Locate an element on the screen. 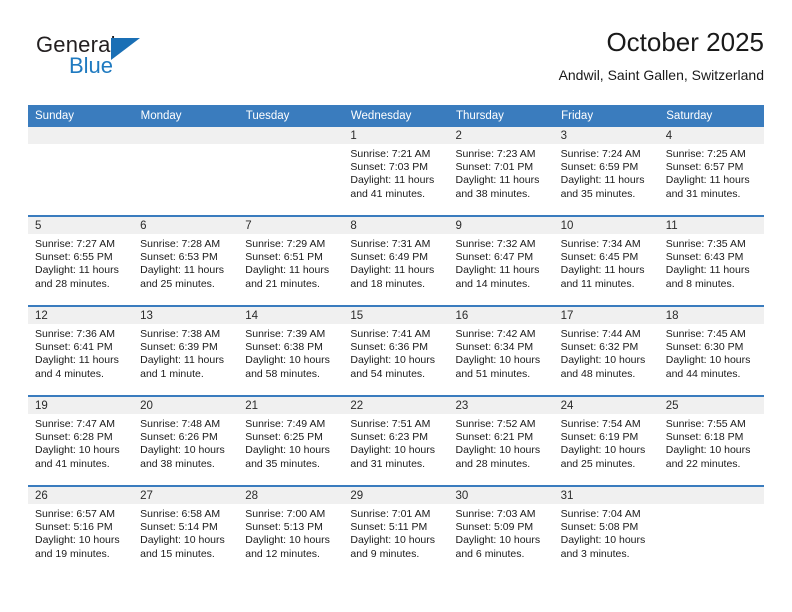 This screenshot has height=612, width=792. weekday-header-friday: Friday is located at coordinates (606, 116).